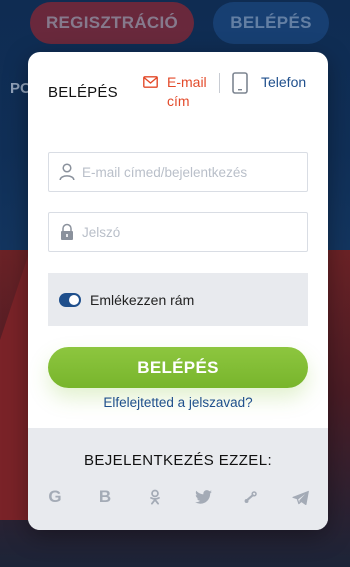  What do you see at coordinates (67, 231) in the screenshot?
I see `lock-icon` at bounding box center [67, 231].